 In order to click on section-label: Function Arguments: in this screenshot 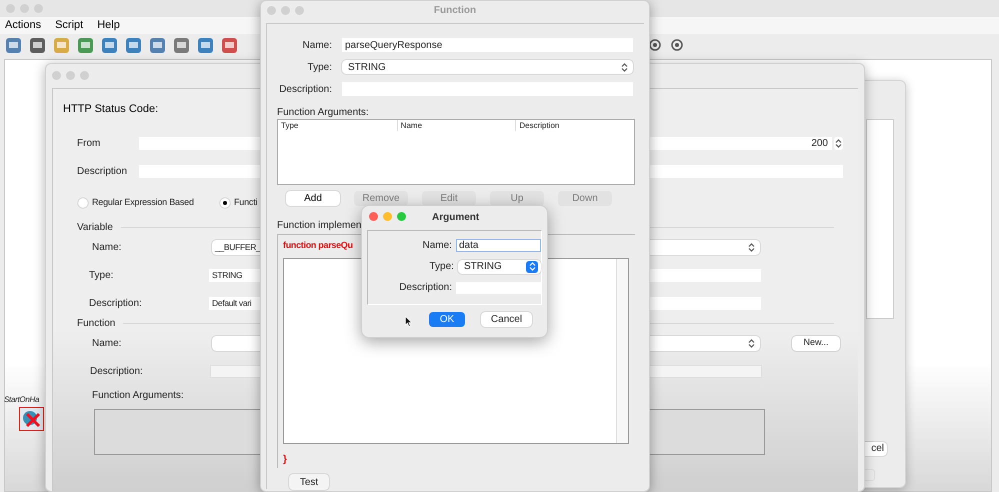, I will do `click(323, 112)`.